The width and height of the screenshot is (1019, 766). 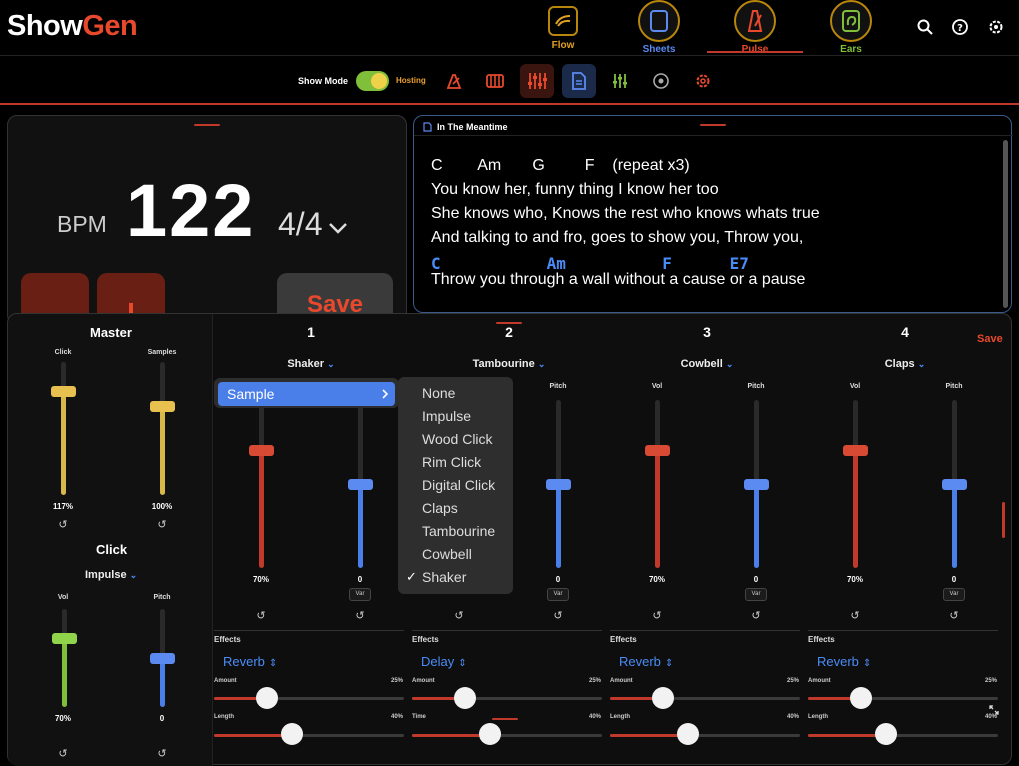 What do you see at coordinates (905, 364) in the screenshot?
I see `channel-sound-dropdown: Claps ⌄` at bounding box center [905, 364].